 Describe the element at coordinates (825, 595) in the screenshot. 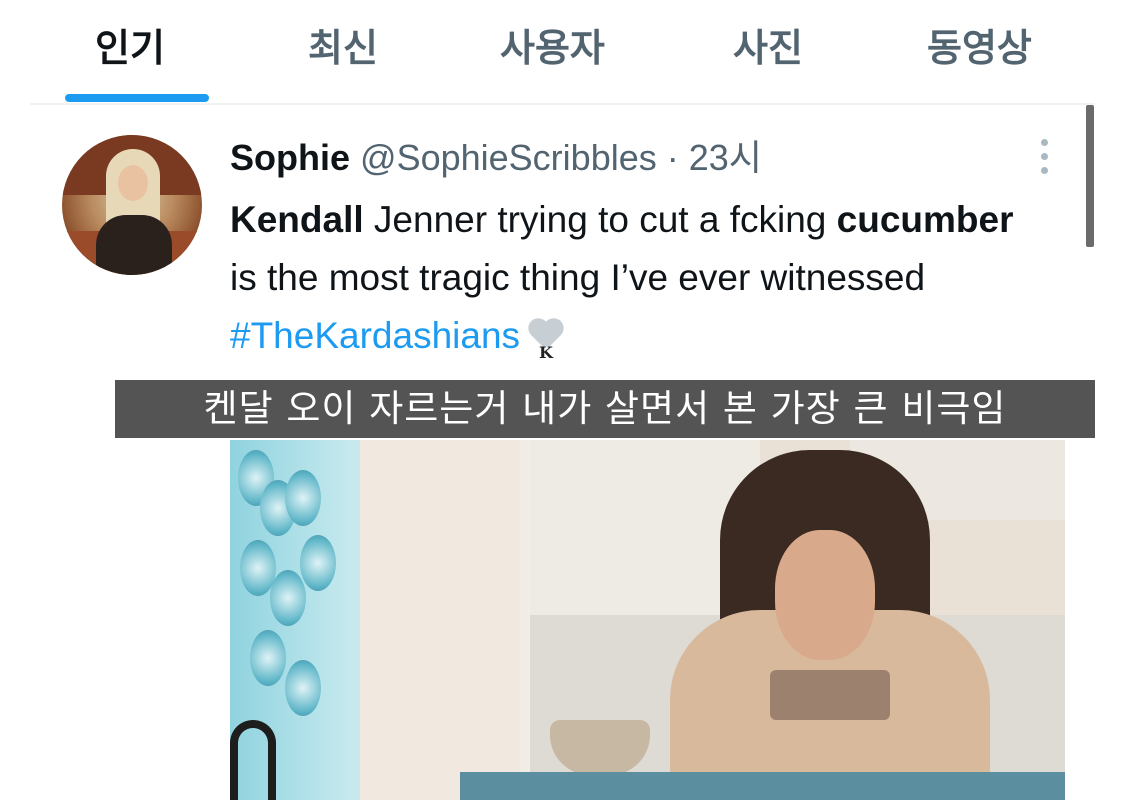

I see `photo-person-face` at that location.